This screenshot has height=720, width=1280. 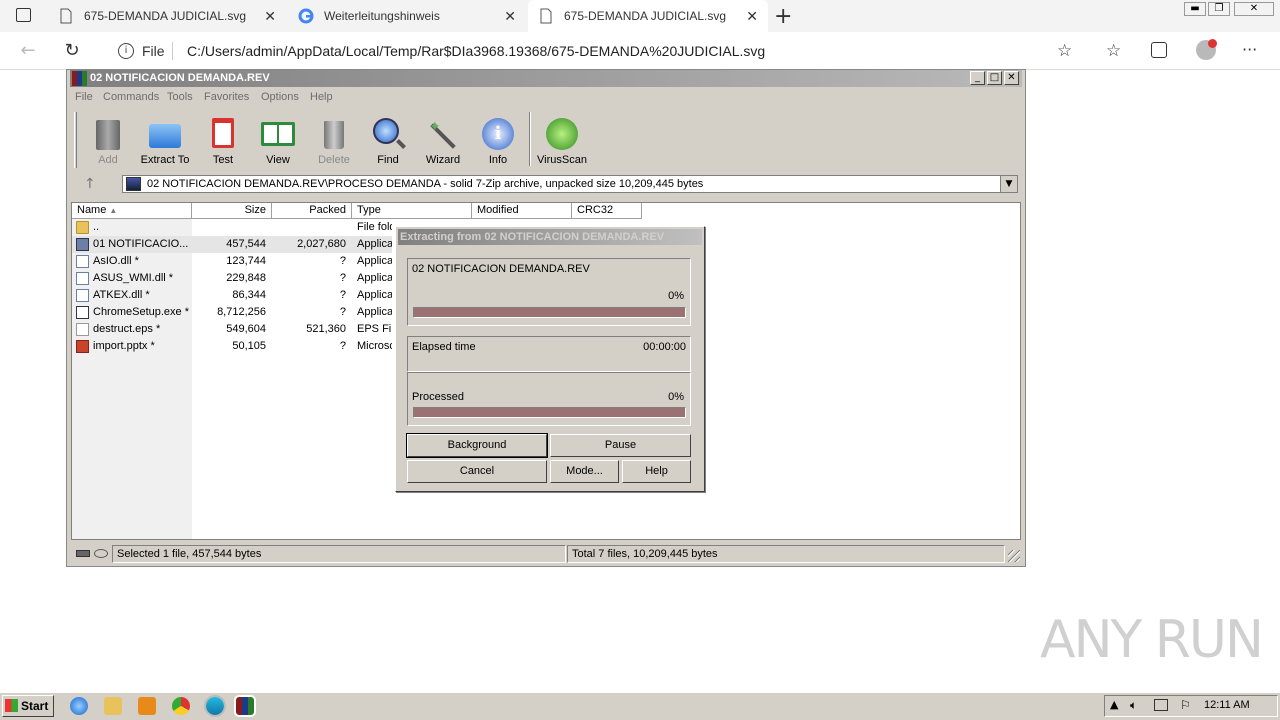 What do you see at coordinates (438, 397) in the screenshot?
I see `processed-label: Processed` at bounding box center [438, 397].